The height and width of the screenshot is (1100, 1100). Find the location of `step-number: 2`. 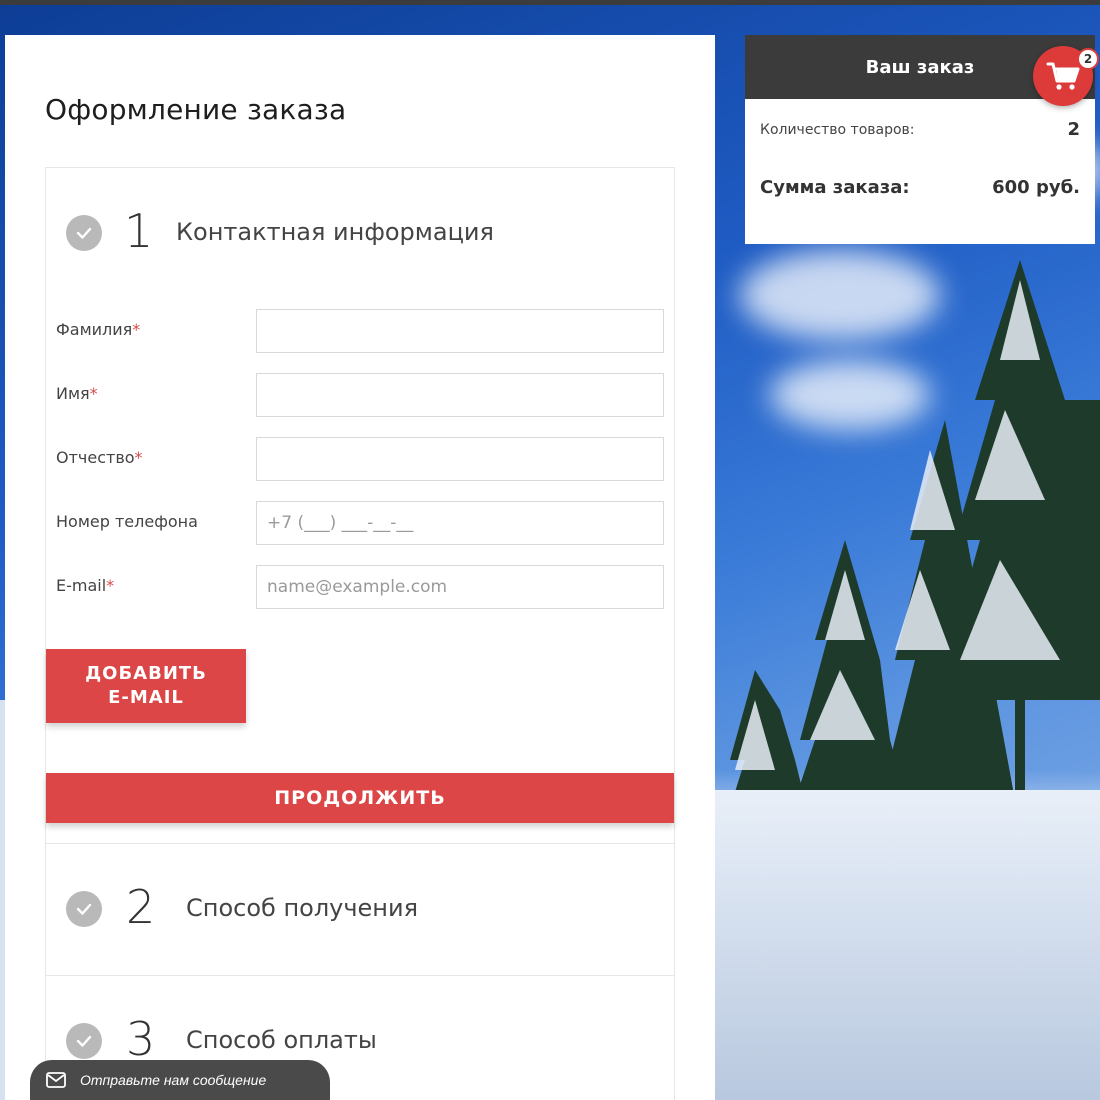

step-number: 2 is located at coordinates (141, 907).